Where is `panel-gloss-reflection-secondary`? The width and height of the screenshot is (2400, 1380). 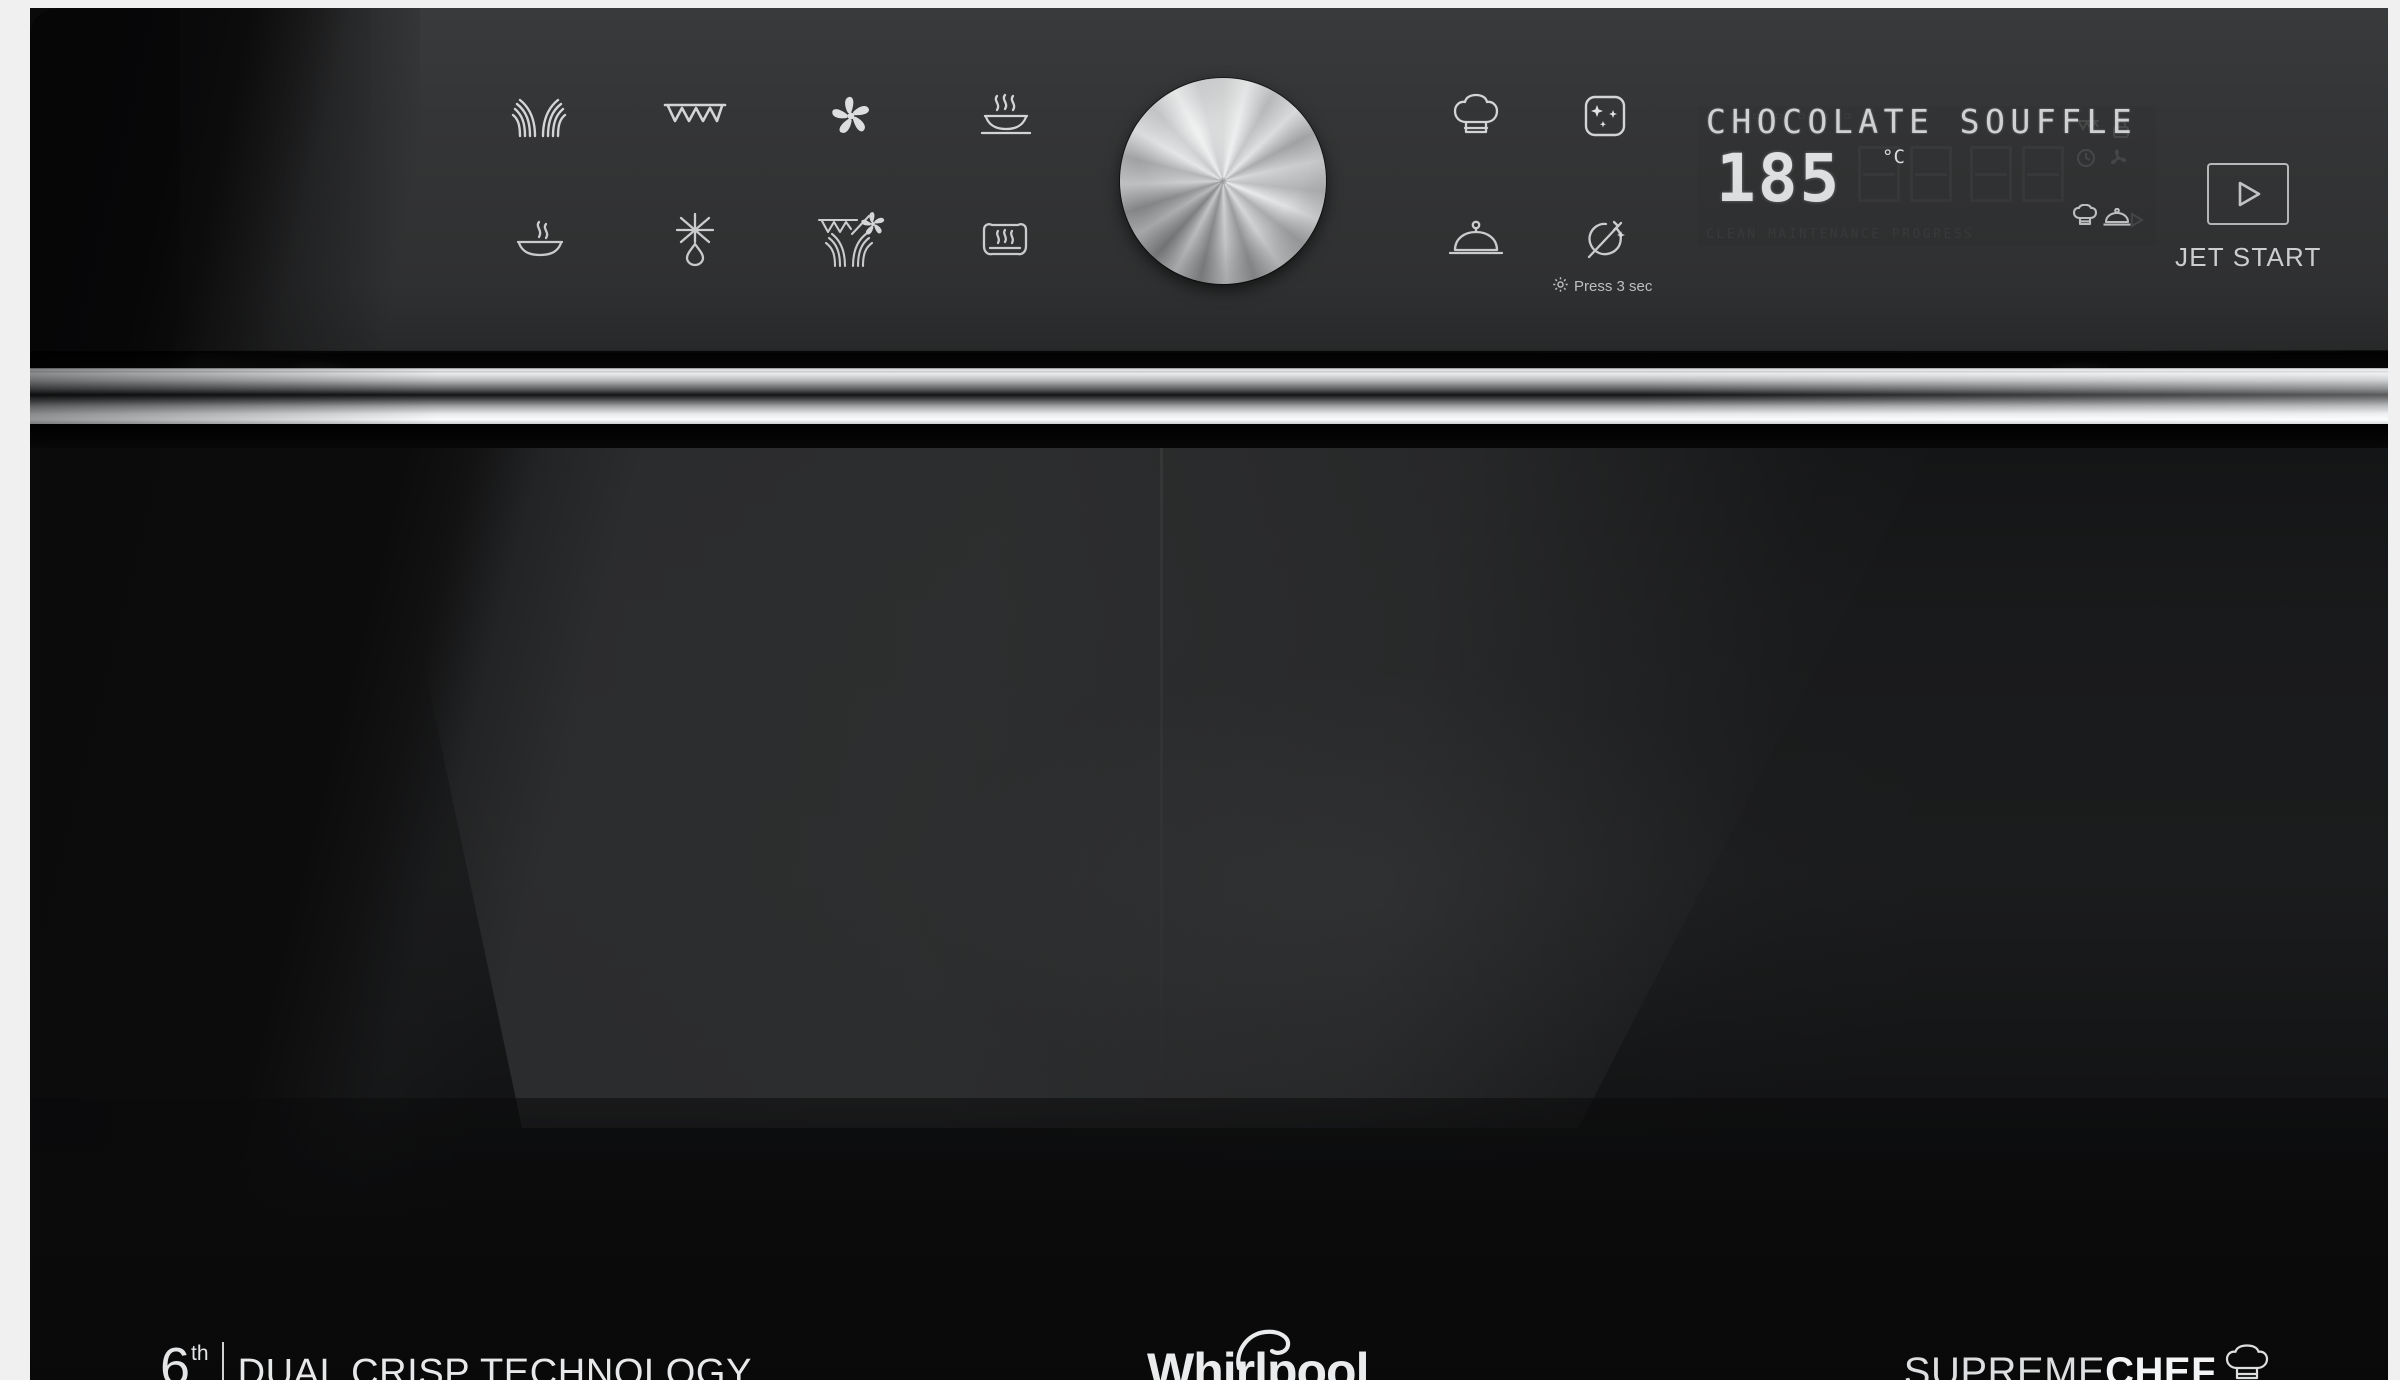
panel-gloss-reflection-secondary is located at coordinates (300, 180).